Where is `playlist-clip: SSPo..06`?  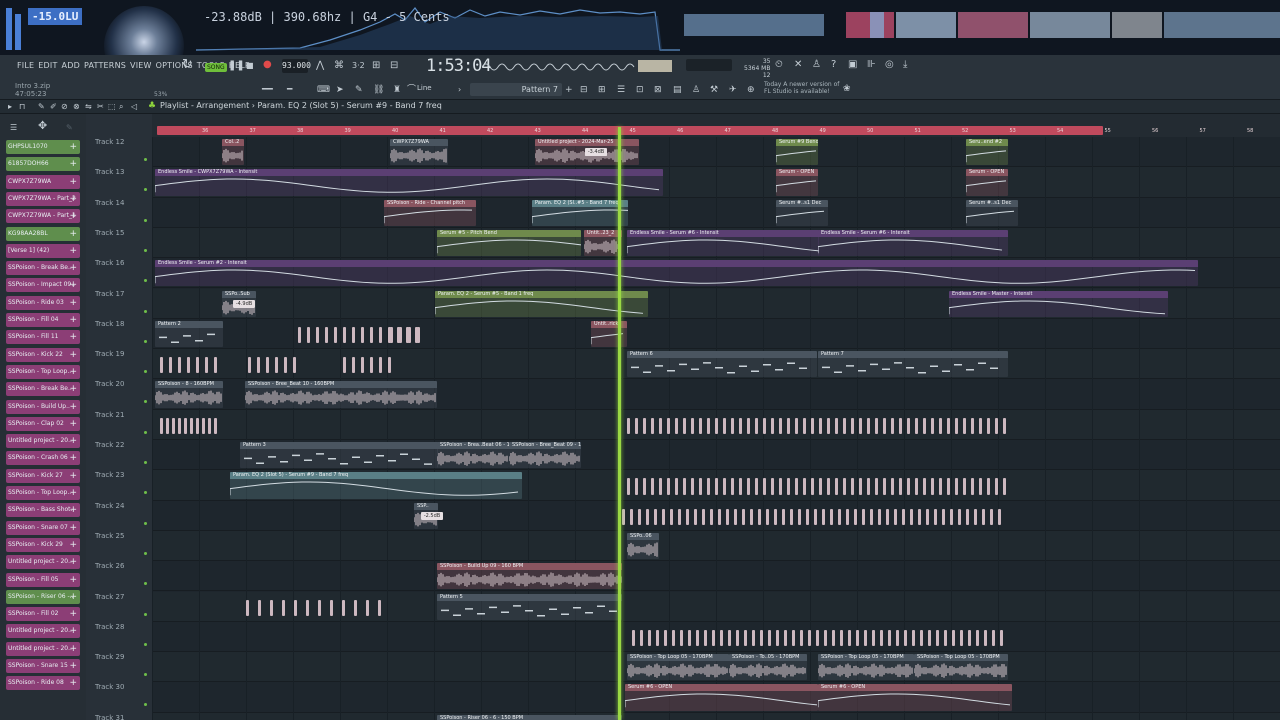 playlist-clip: SSPo..06 is located at coordinates (643, 546).